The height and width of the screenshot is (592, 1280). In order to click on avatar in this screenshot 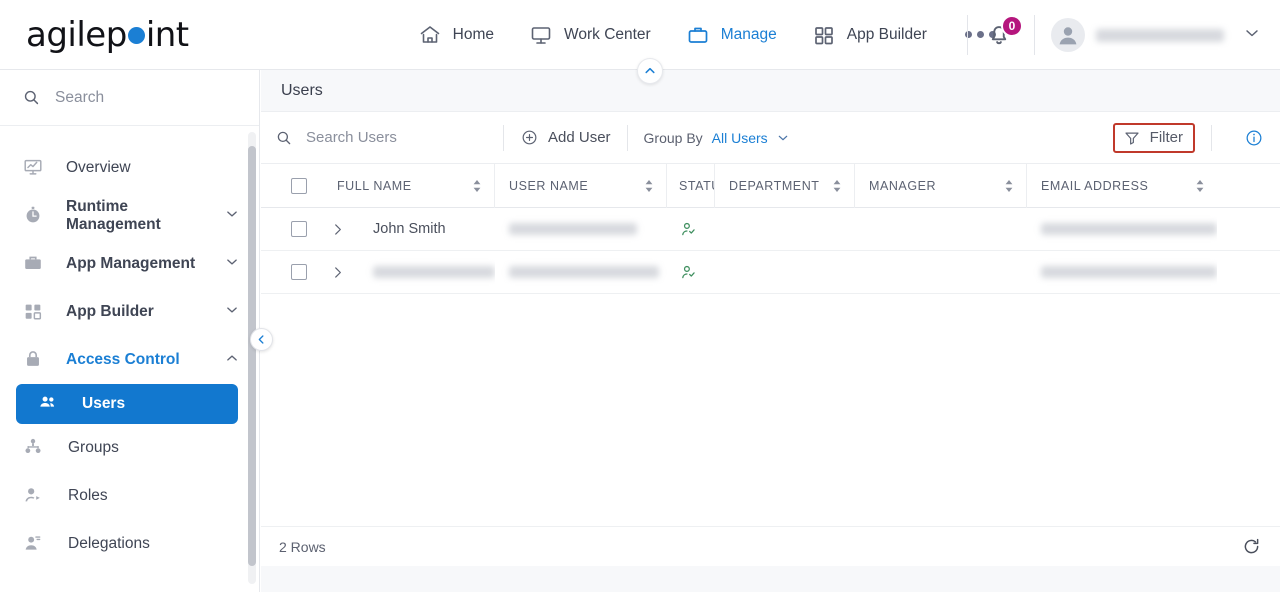, I will do `click(1068, 35)`.